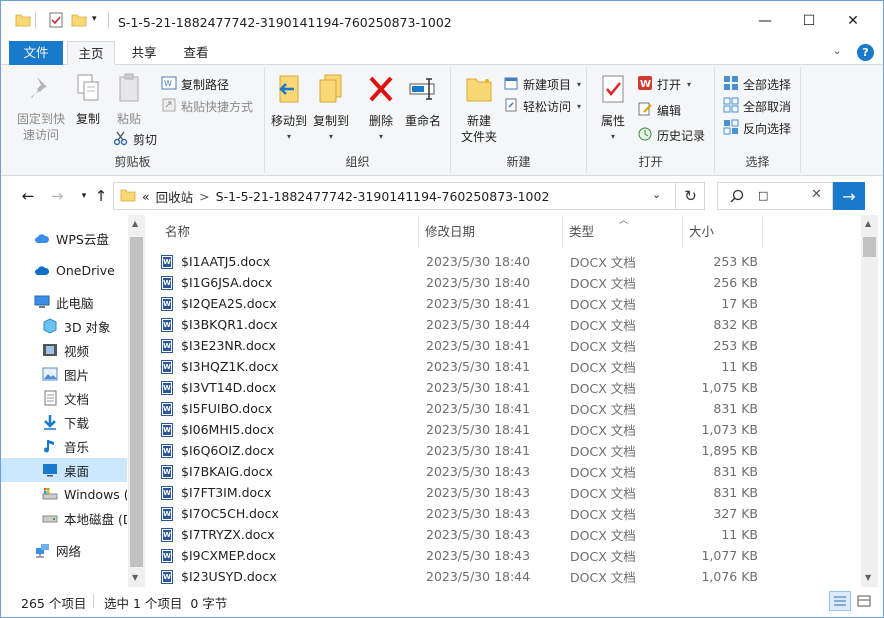  Describe the element at coordinates (64, 374) in the screenshot. I see `nav-item-pictures: 图片` at that location.